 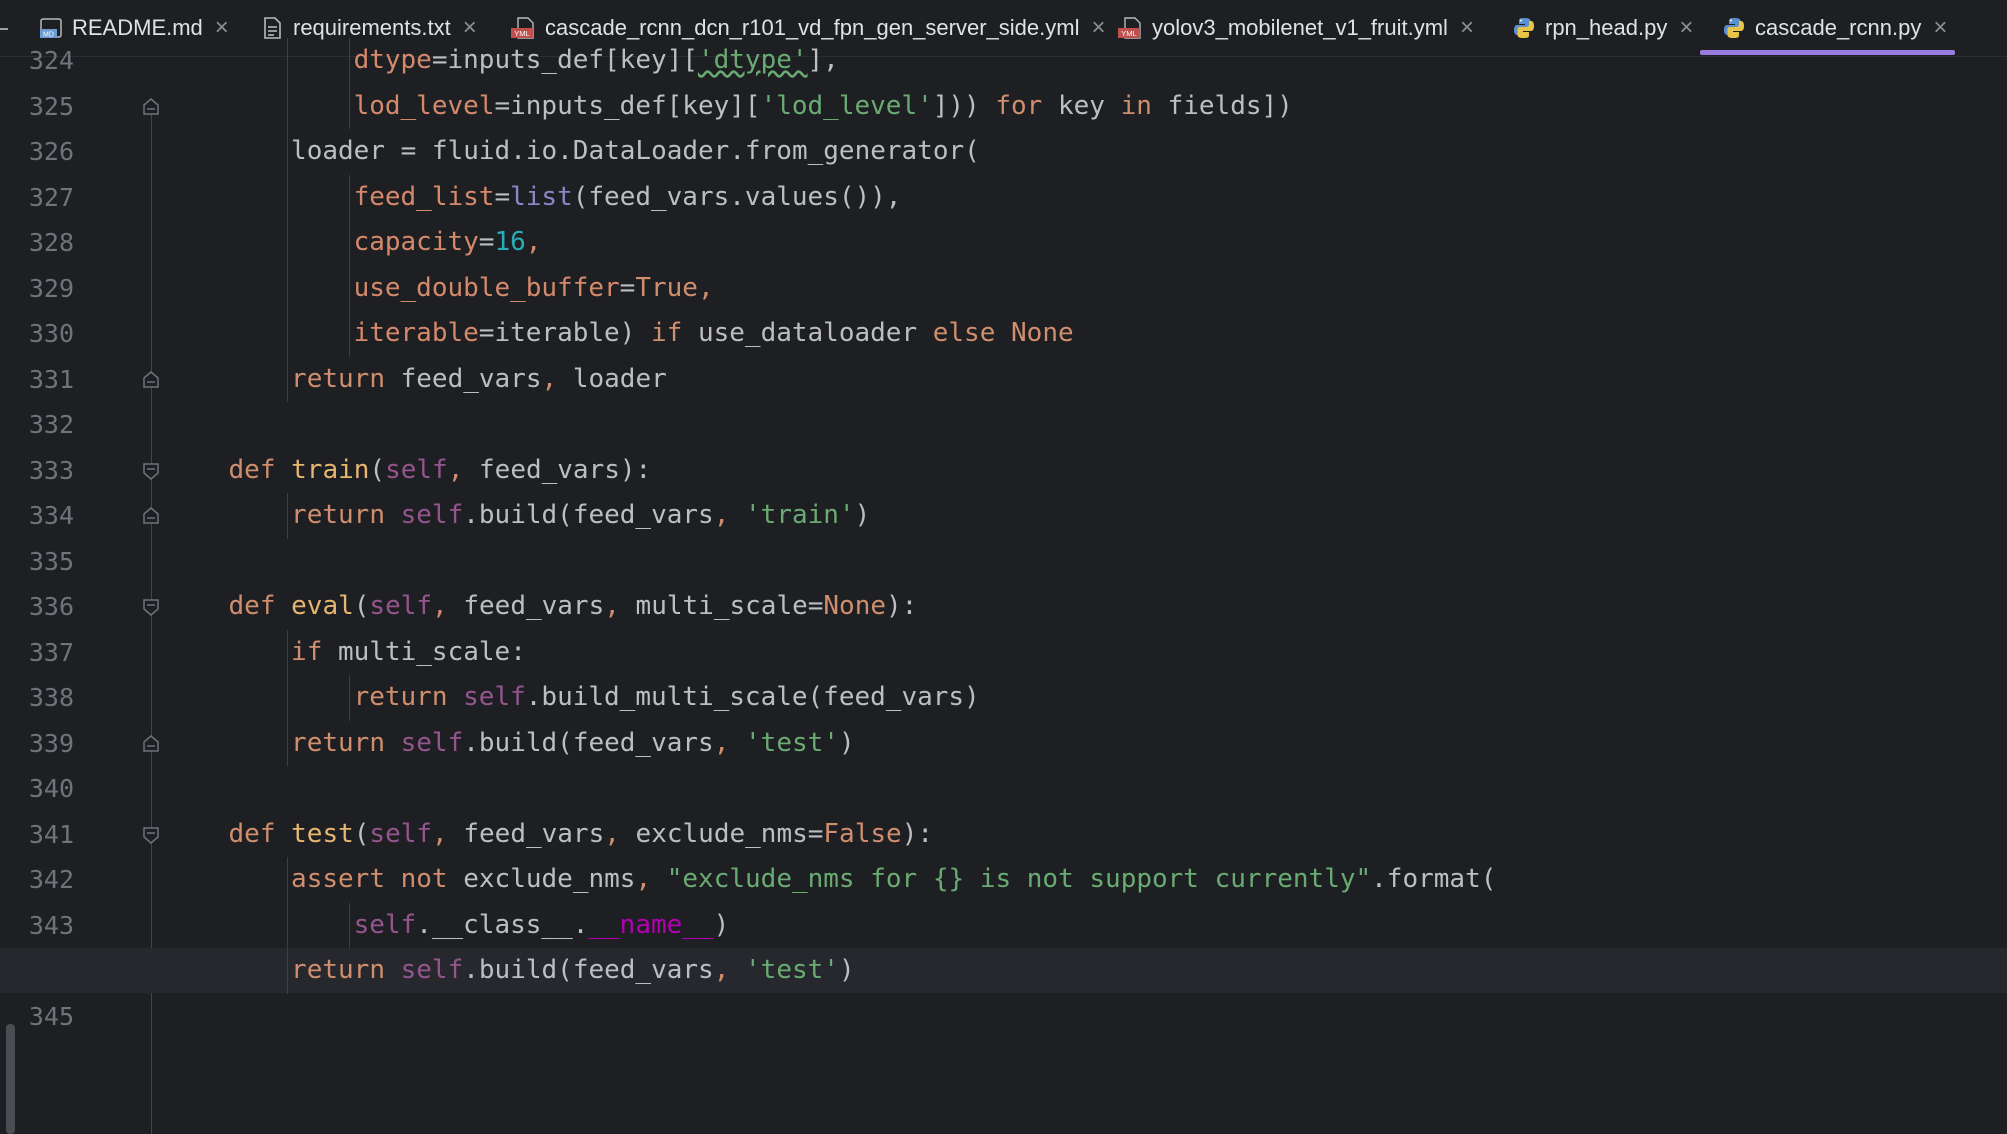 I want to click on code-text: return self.build_multi_scale(feed_vars), so click(x=667, y=697).